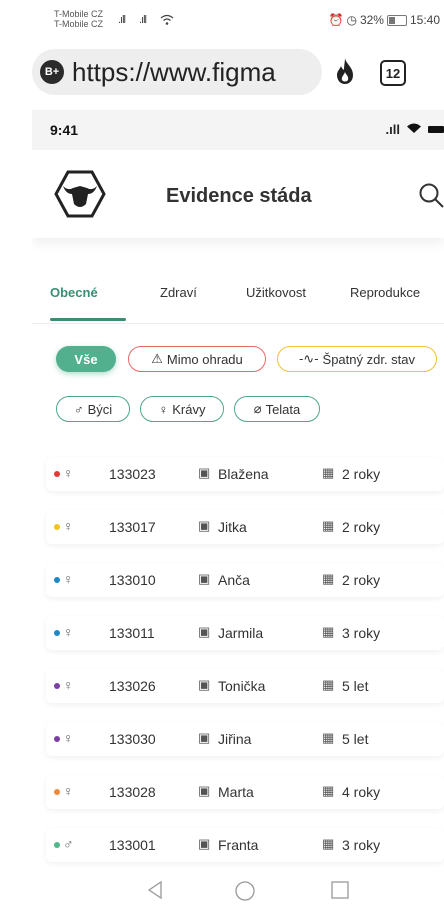 This screenshot has width=444, height=910. Describe the element at coordinates (351, 20) in the screenshot. I see `timer-icon: ◷` at that location.